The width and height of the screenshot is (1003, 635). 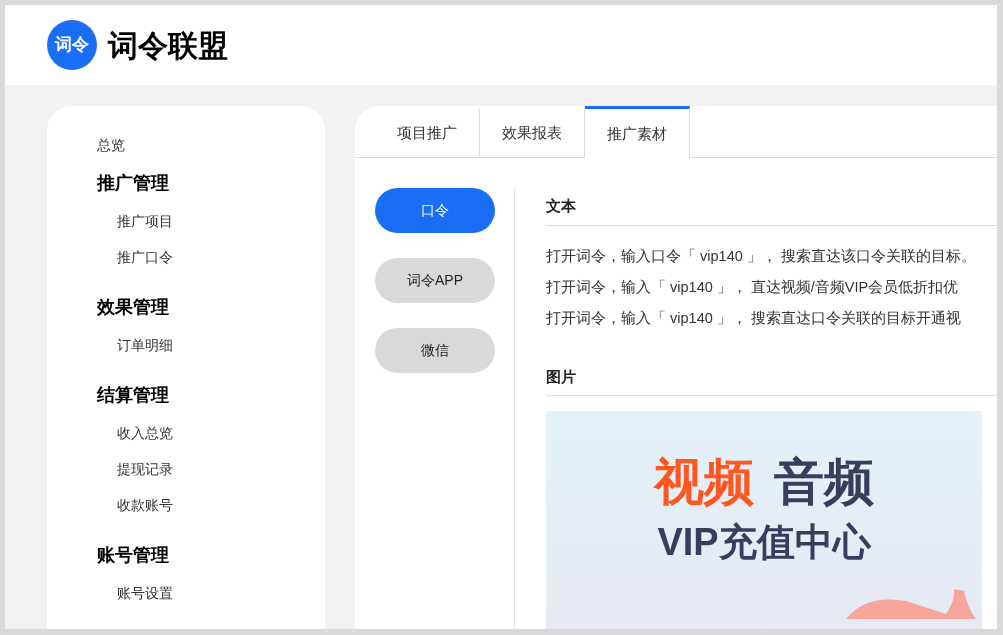 What do you see at coordinates (637, 132) in the screenshot?
I see `tab: 推广素材` at bounding box center [637, 132].